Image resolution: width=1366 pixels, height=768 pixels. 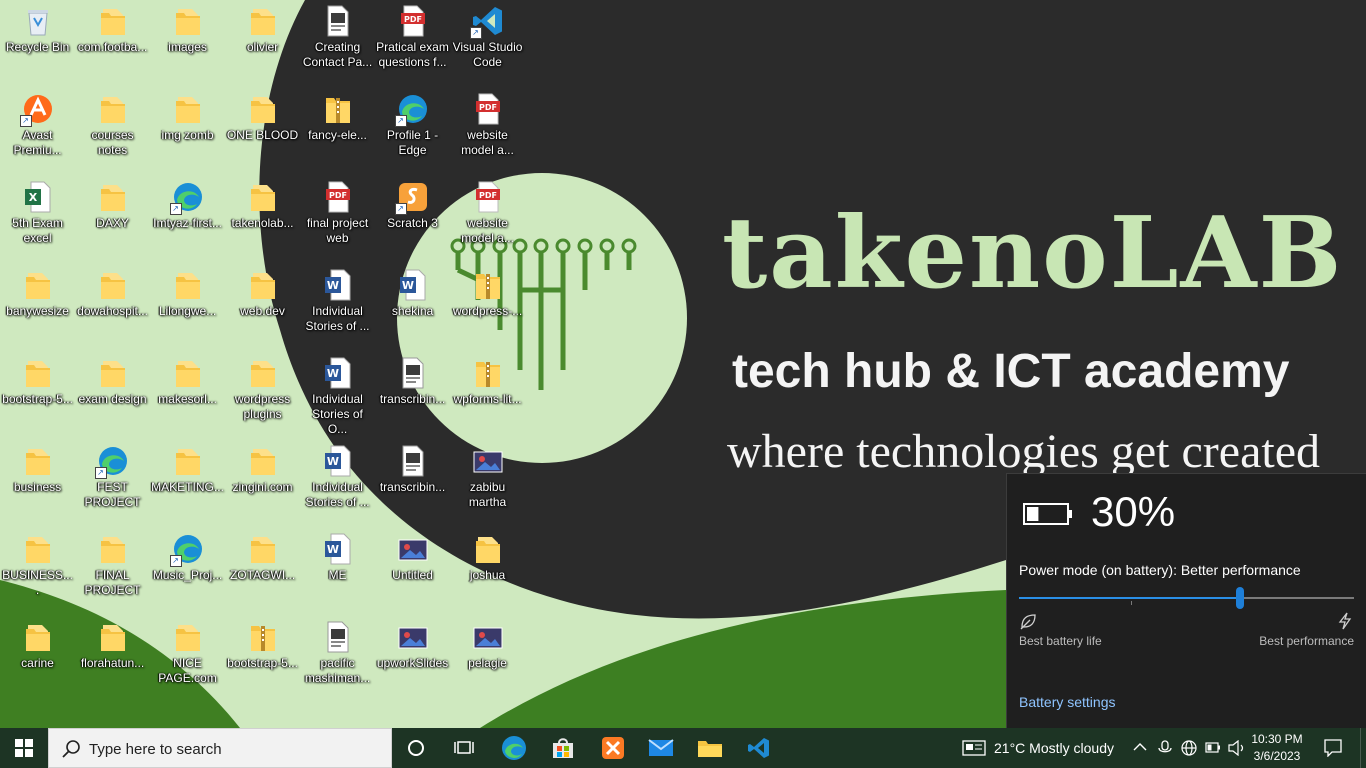 I want to click on desktop-icon: wordpress plugins, so click(x=262, y=396).